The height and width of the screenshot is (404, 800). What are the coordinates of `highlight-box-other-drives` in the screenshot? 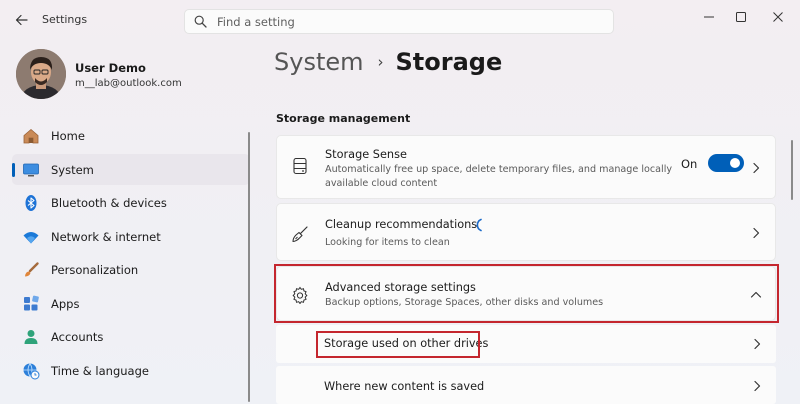 It's located at (398, 344).